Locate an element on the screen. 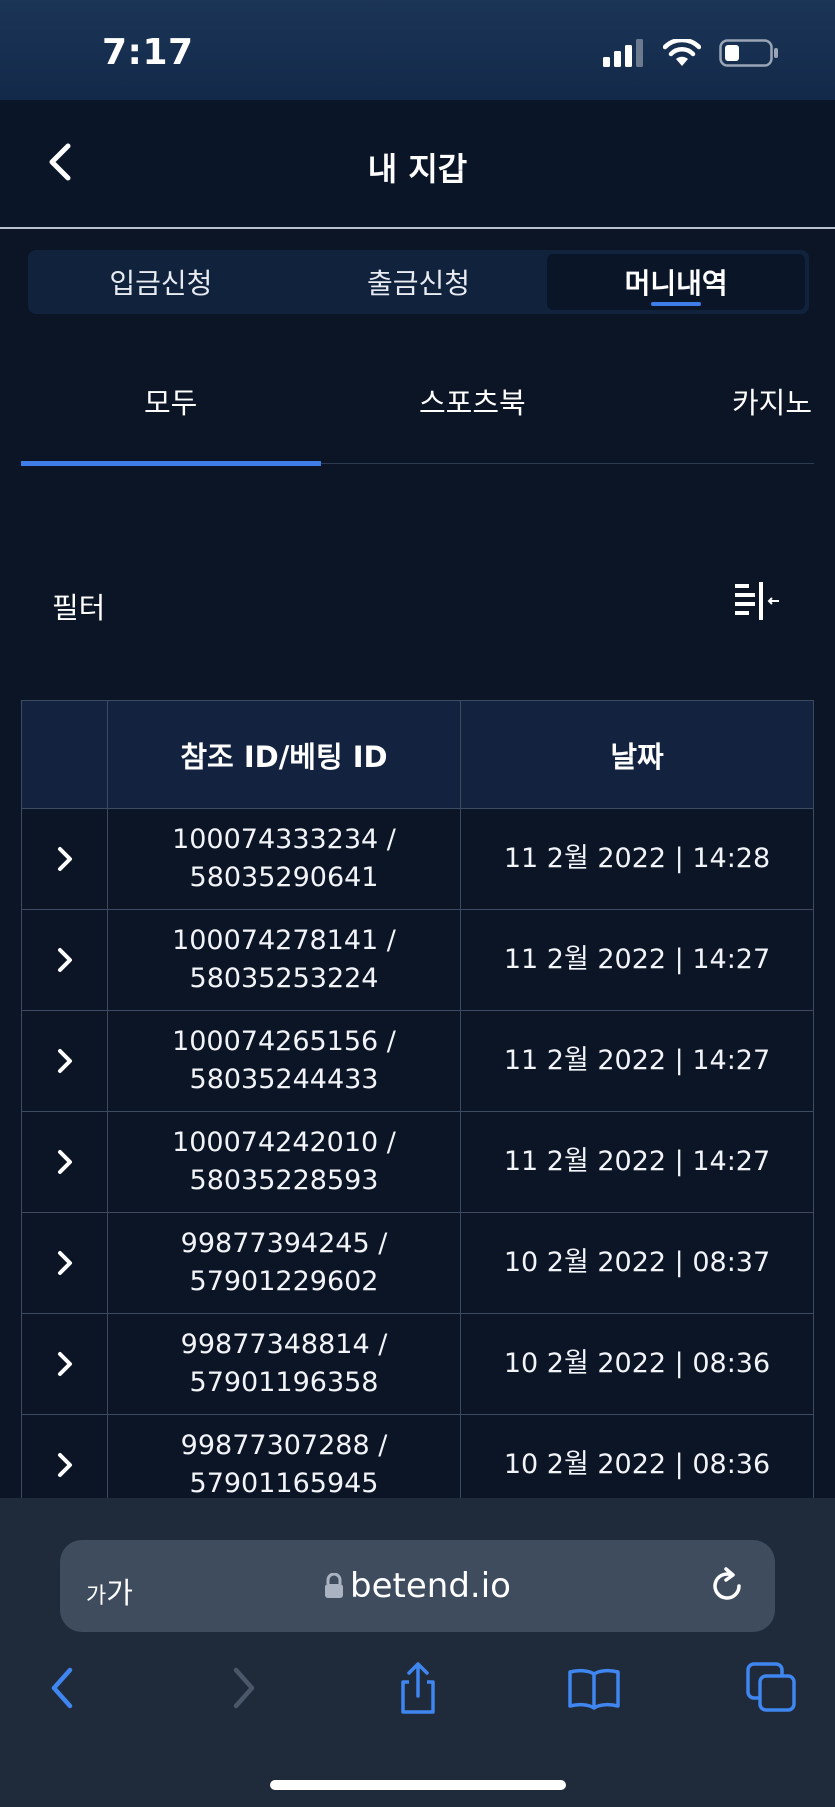 The height and width of the screenshot is (1807, 835). app-header: 내 지갑 is located at coordinates (417, 164).